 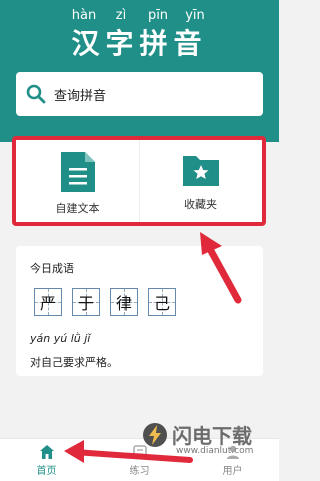 I want to click on create-text-button: 自建文本, so click(x=78, y=181).